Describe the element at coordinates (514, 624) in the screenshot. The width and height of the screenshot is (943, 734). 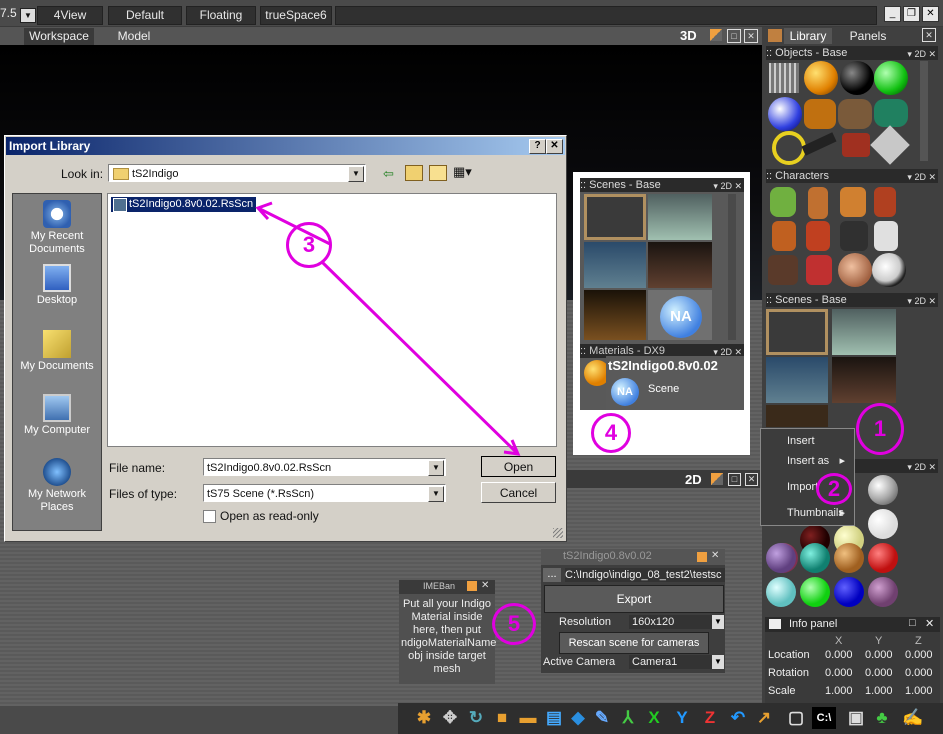
I see `annotation-5: 5` at that location.